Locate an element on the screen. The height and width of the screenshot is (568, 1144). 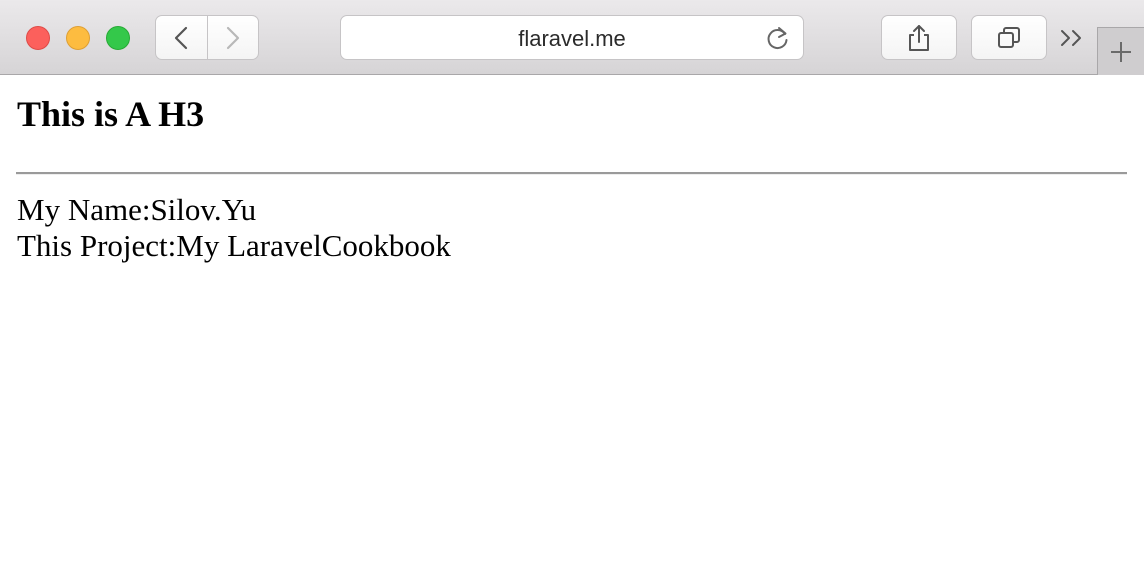
horizontal-rule is located at coordinates (571, 173).